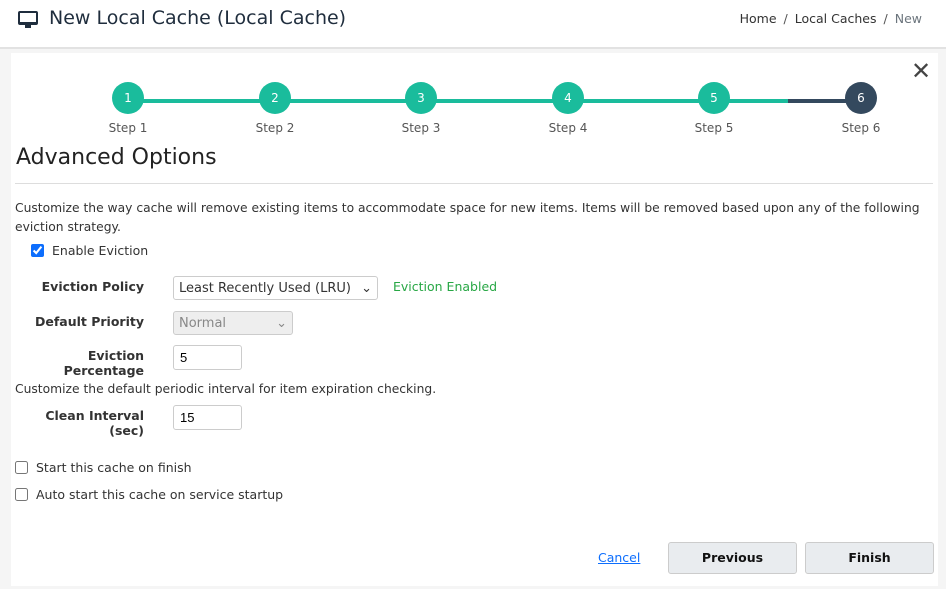  I want to click on step-2-label: Step 2, so click(275, 128).